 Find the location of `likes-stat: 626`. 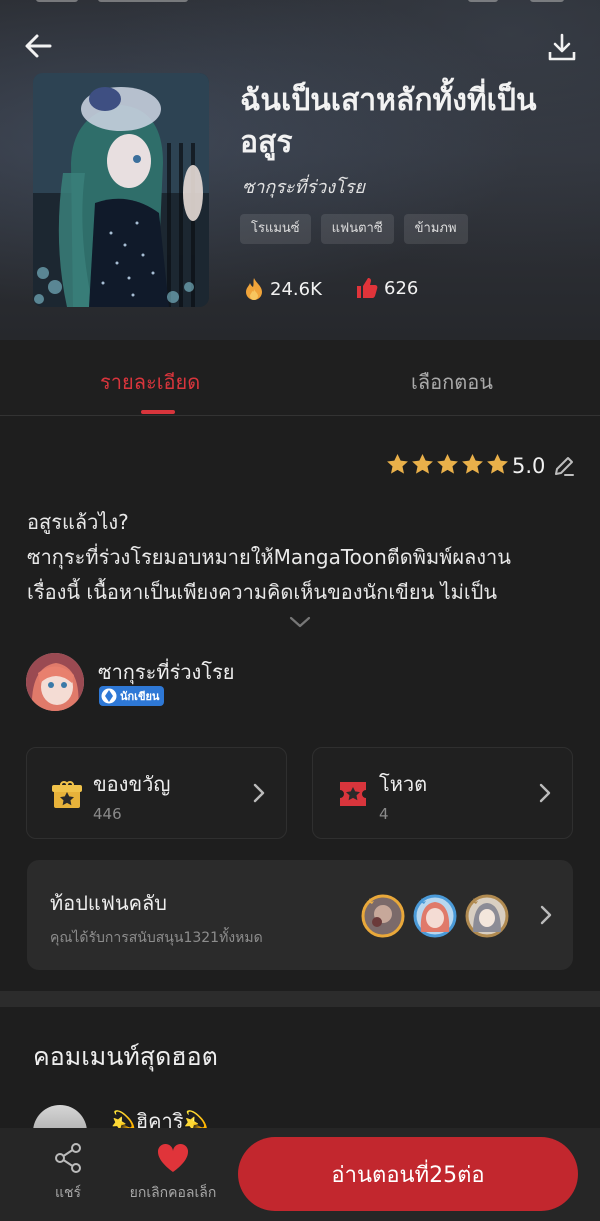

likes-stat: 626 is located at coordinates (387, 288).